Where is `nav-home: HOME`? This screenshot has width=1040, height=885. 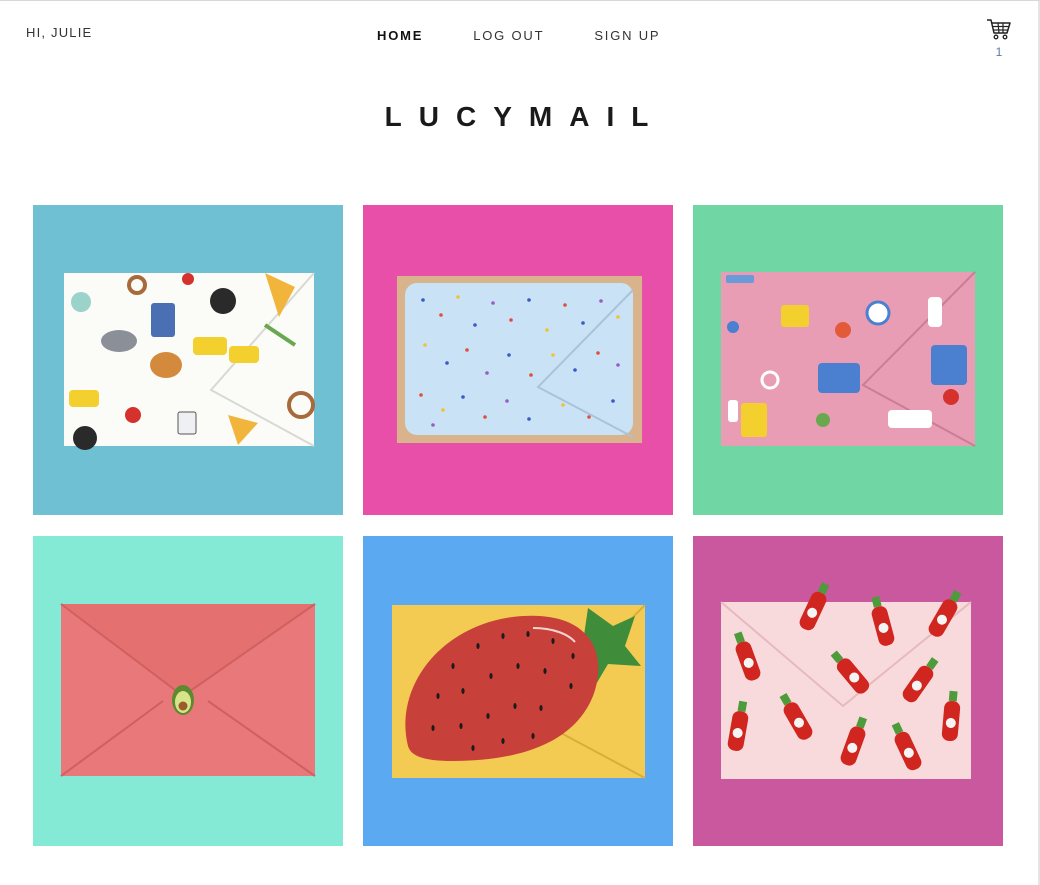
nav-home: HOME is located at coordinates (400, 35).